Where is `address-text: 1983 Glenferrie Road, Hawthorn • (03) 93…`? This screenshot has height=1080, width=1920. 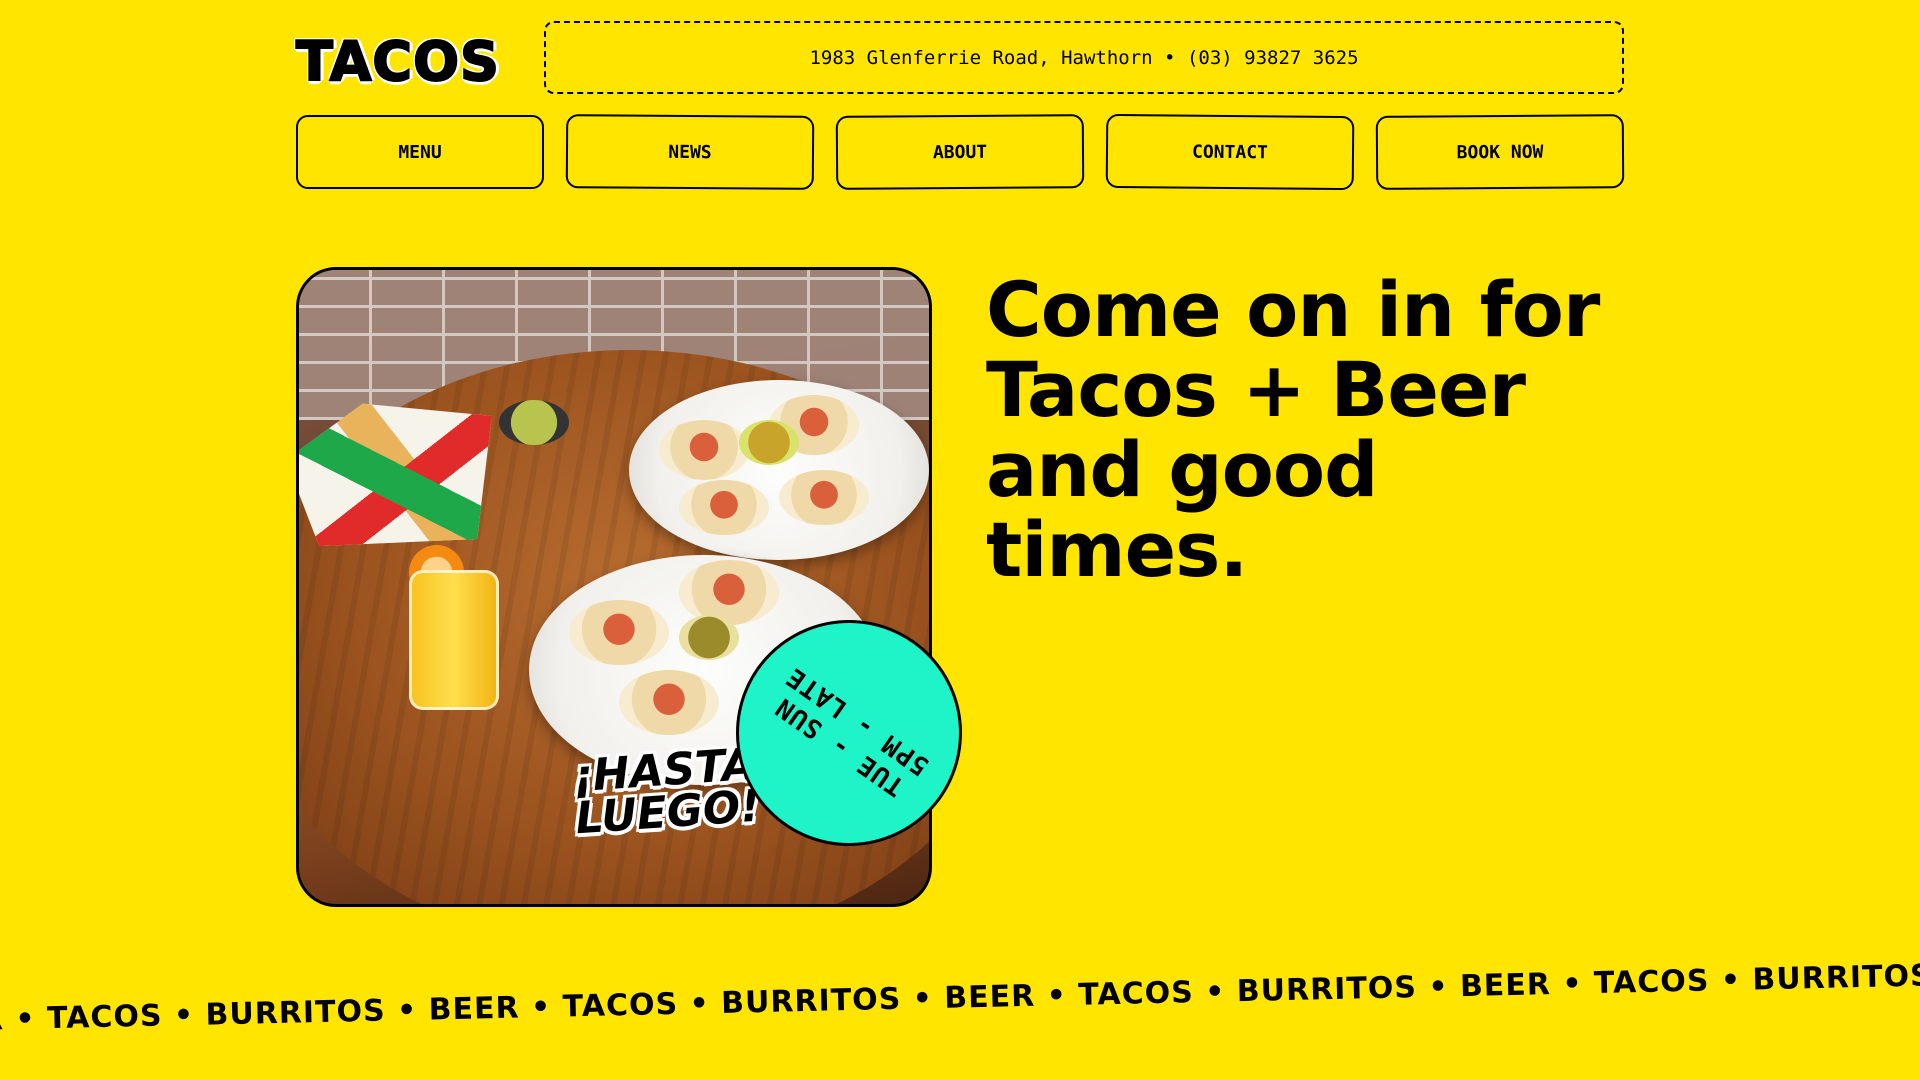
address-text: 1983 Glenferrie Road, Hawthorn • (03) 93… is located at coordinates (1084, 57).